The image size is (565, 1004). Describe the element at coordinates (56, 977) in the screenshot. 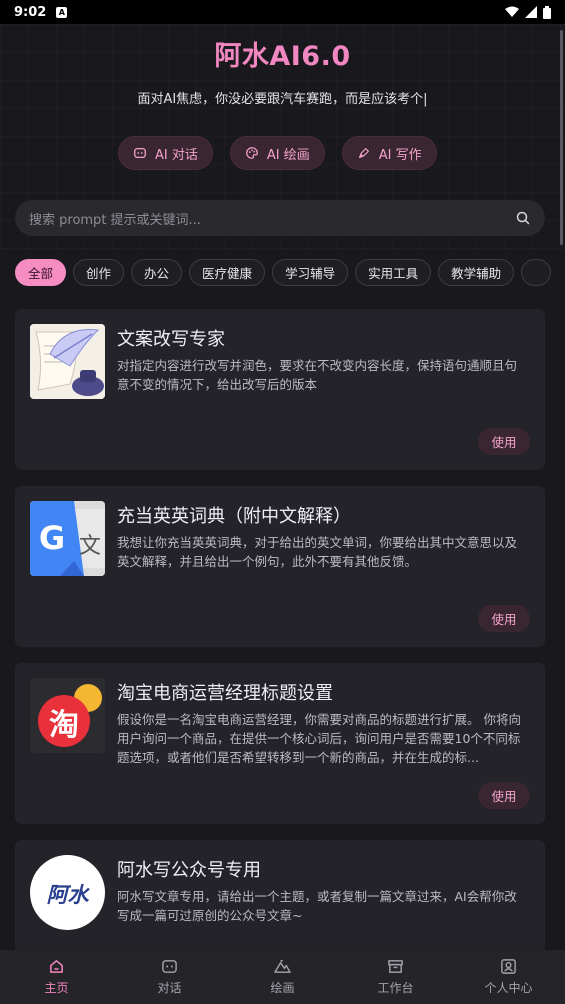

I see `tab-home: 主页` at that location.